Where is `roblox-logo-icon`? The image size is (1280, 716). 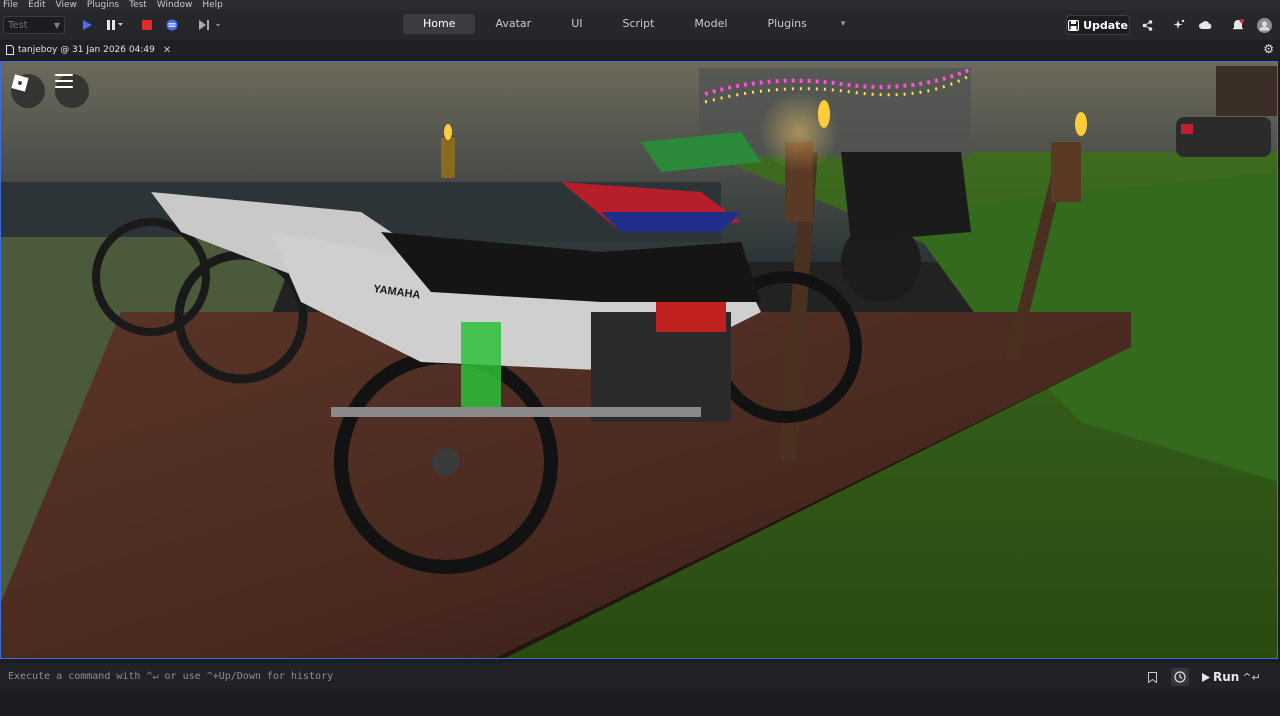 roblox-logo-icon is located at coordinates (20, 83).